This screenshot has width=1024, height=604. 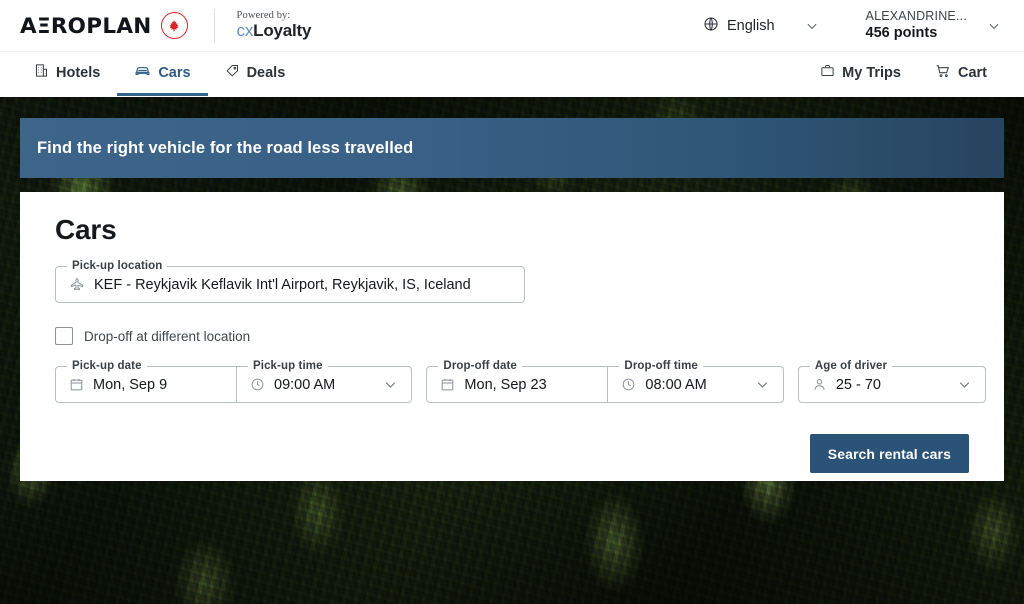 I want to click on dropoff-different-location-label: Drop-off at different location, so click(x=167, y=336).